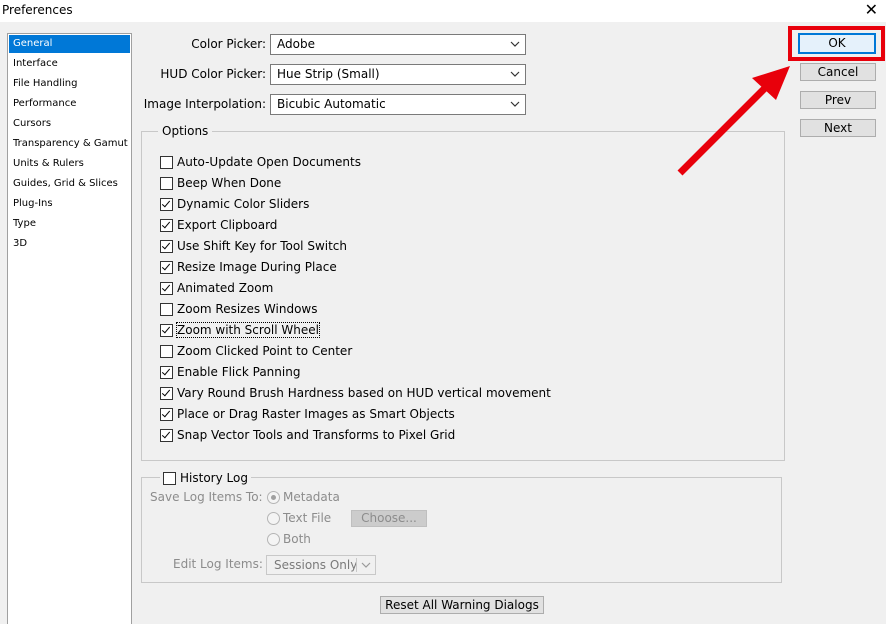 This screenshot has width=886, height=624. Describe the element at coordinates (213, 74) in the screenshot. I see `hud-color-picker-label: HUD Color Picker:` at that location.